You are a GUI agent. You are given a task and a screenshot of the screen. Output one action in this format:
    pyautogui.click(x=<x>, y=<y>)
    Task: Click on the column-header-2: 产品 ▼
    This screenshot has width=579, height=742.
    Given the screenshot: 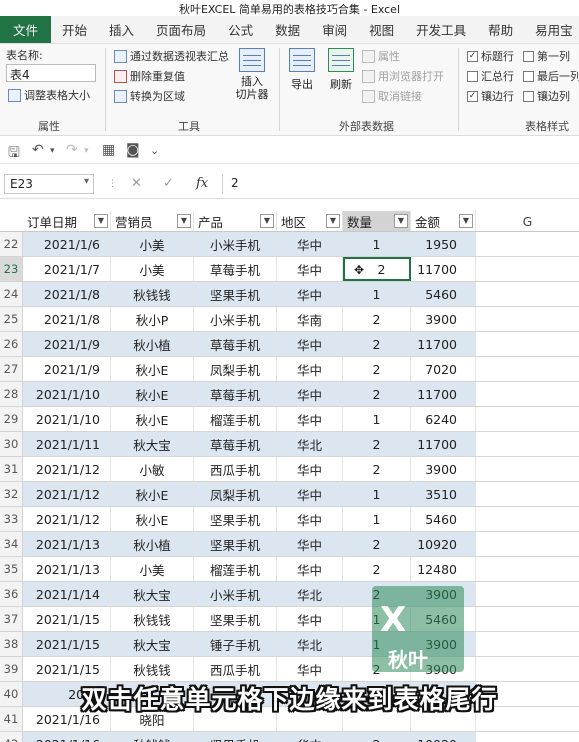 What is the action you would take?
    pyautogui.click(x=235, y=221)
    